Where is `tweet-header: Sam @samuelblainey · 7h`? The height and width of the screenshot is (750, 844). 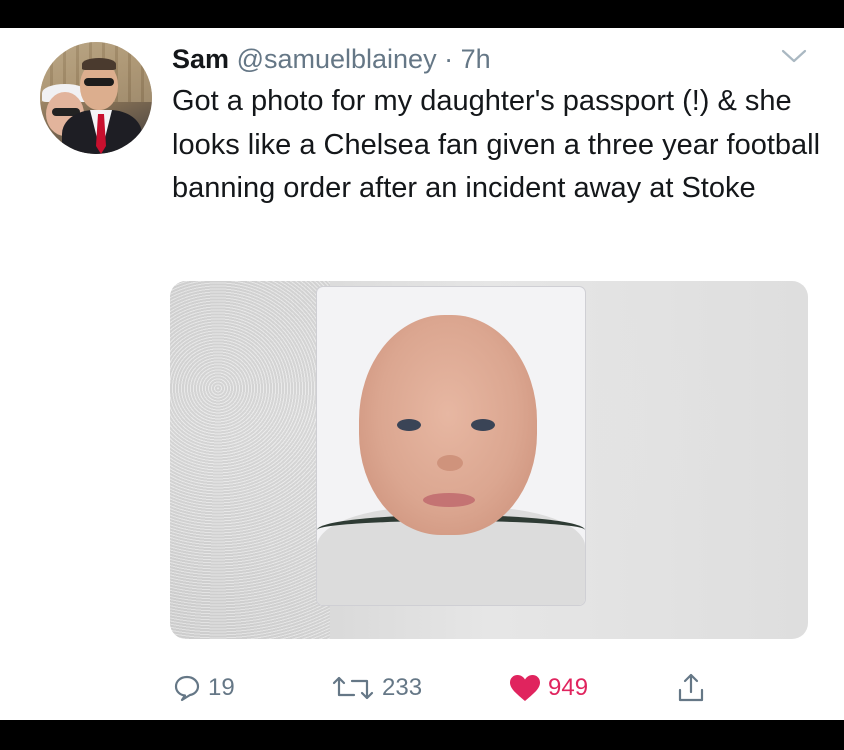
tweet-header: Sam @samuelblainey · 7h is located at coordinates (331, 59).